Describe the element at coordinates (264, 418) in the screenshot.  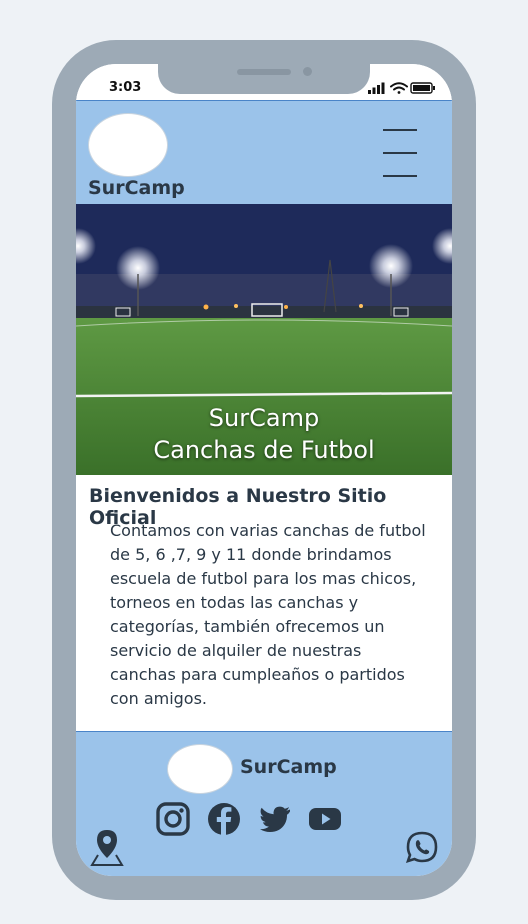
I see `hero-title-line: SurCamp` at that location.